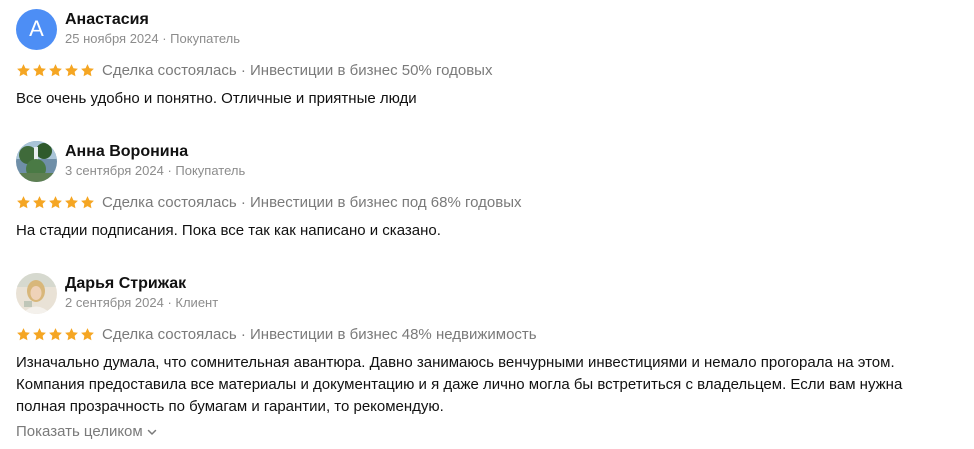 The width and height of the screenshot is (974, 449). Describe the element at coordinates (141, 284) in the screenshot. I see `reviewer-name: Дарья Стрижак` at that location.